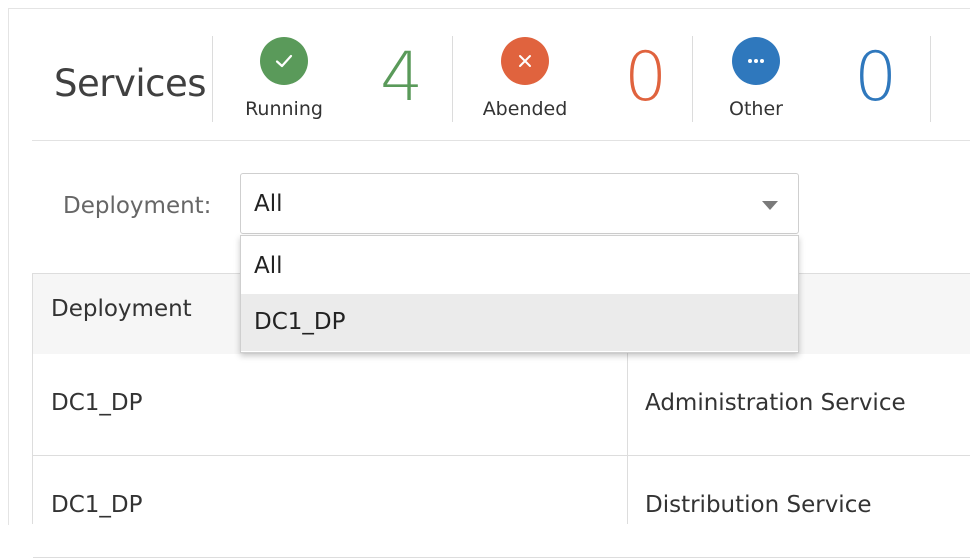 This screenshot has height=558, width=970. Describe the element at coordinates (268, 266) in the screenshot. I see `dropdown-option-label: All` at that location.